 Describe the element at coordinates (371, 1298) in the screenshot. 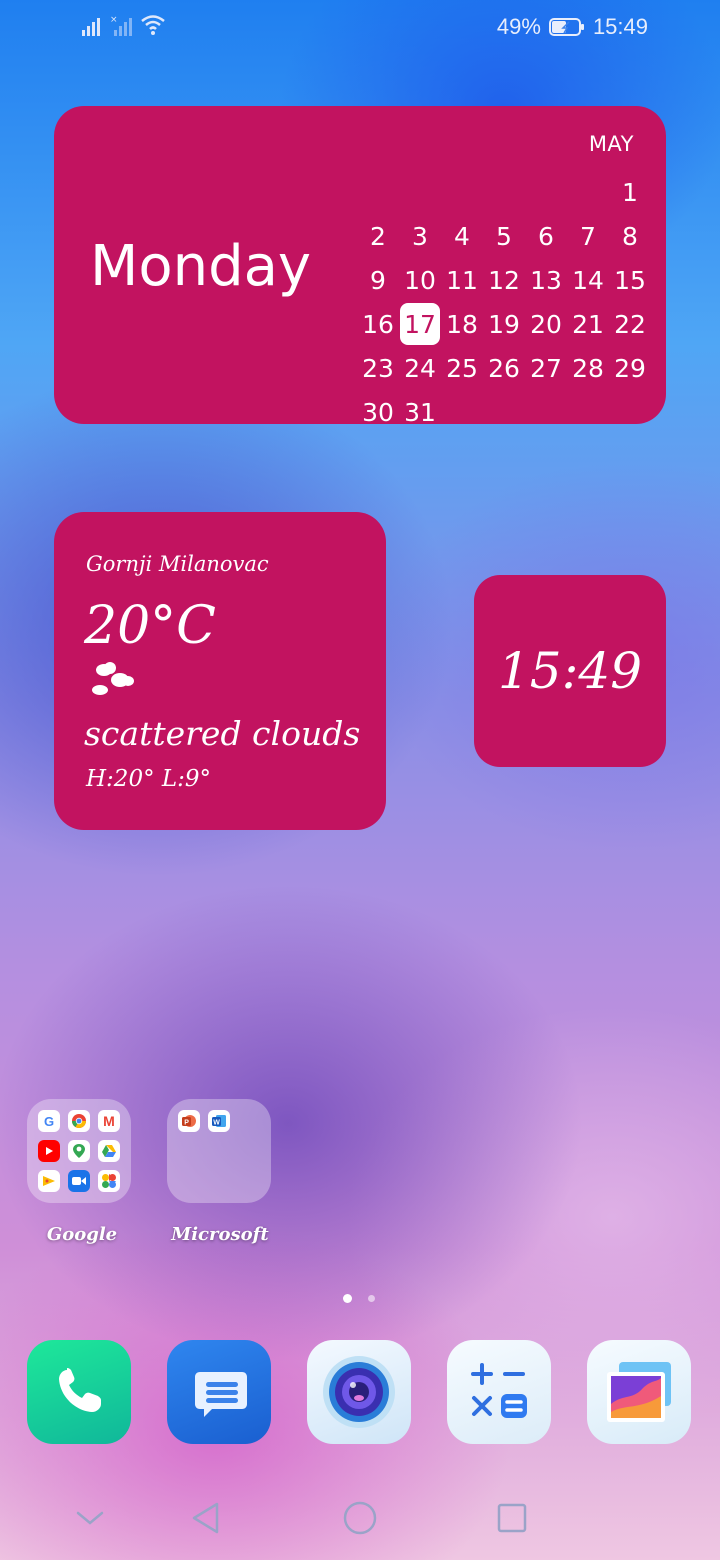

I see `page-dot` at that location.